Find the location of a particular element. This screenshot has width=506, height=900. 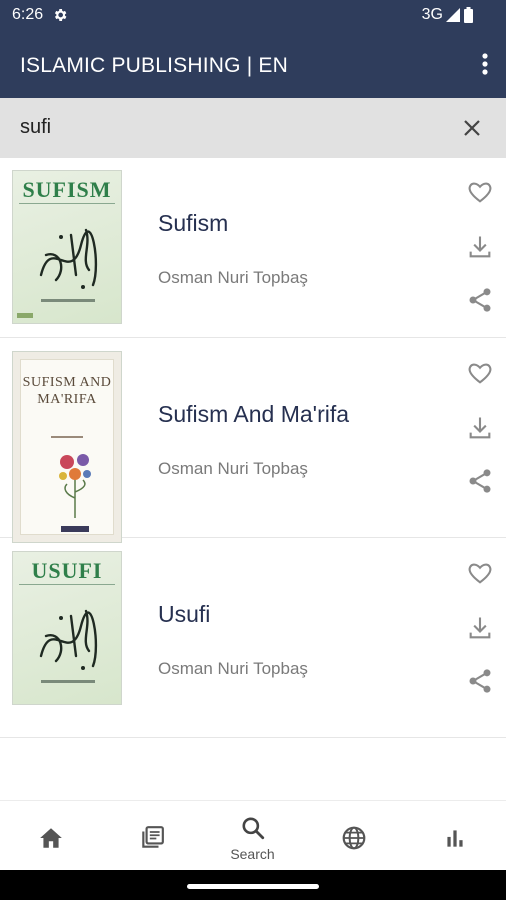

book-cover: SUFISM AND MA'RIFA is located at coordinates (67, 447).